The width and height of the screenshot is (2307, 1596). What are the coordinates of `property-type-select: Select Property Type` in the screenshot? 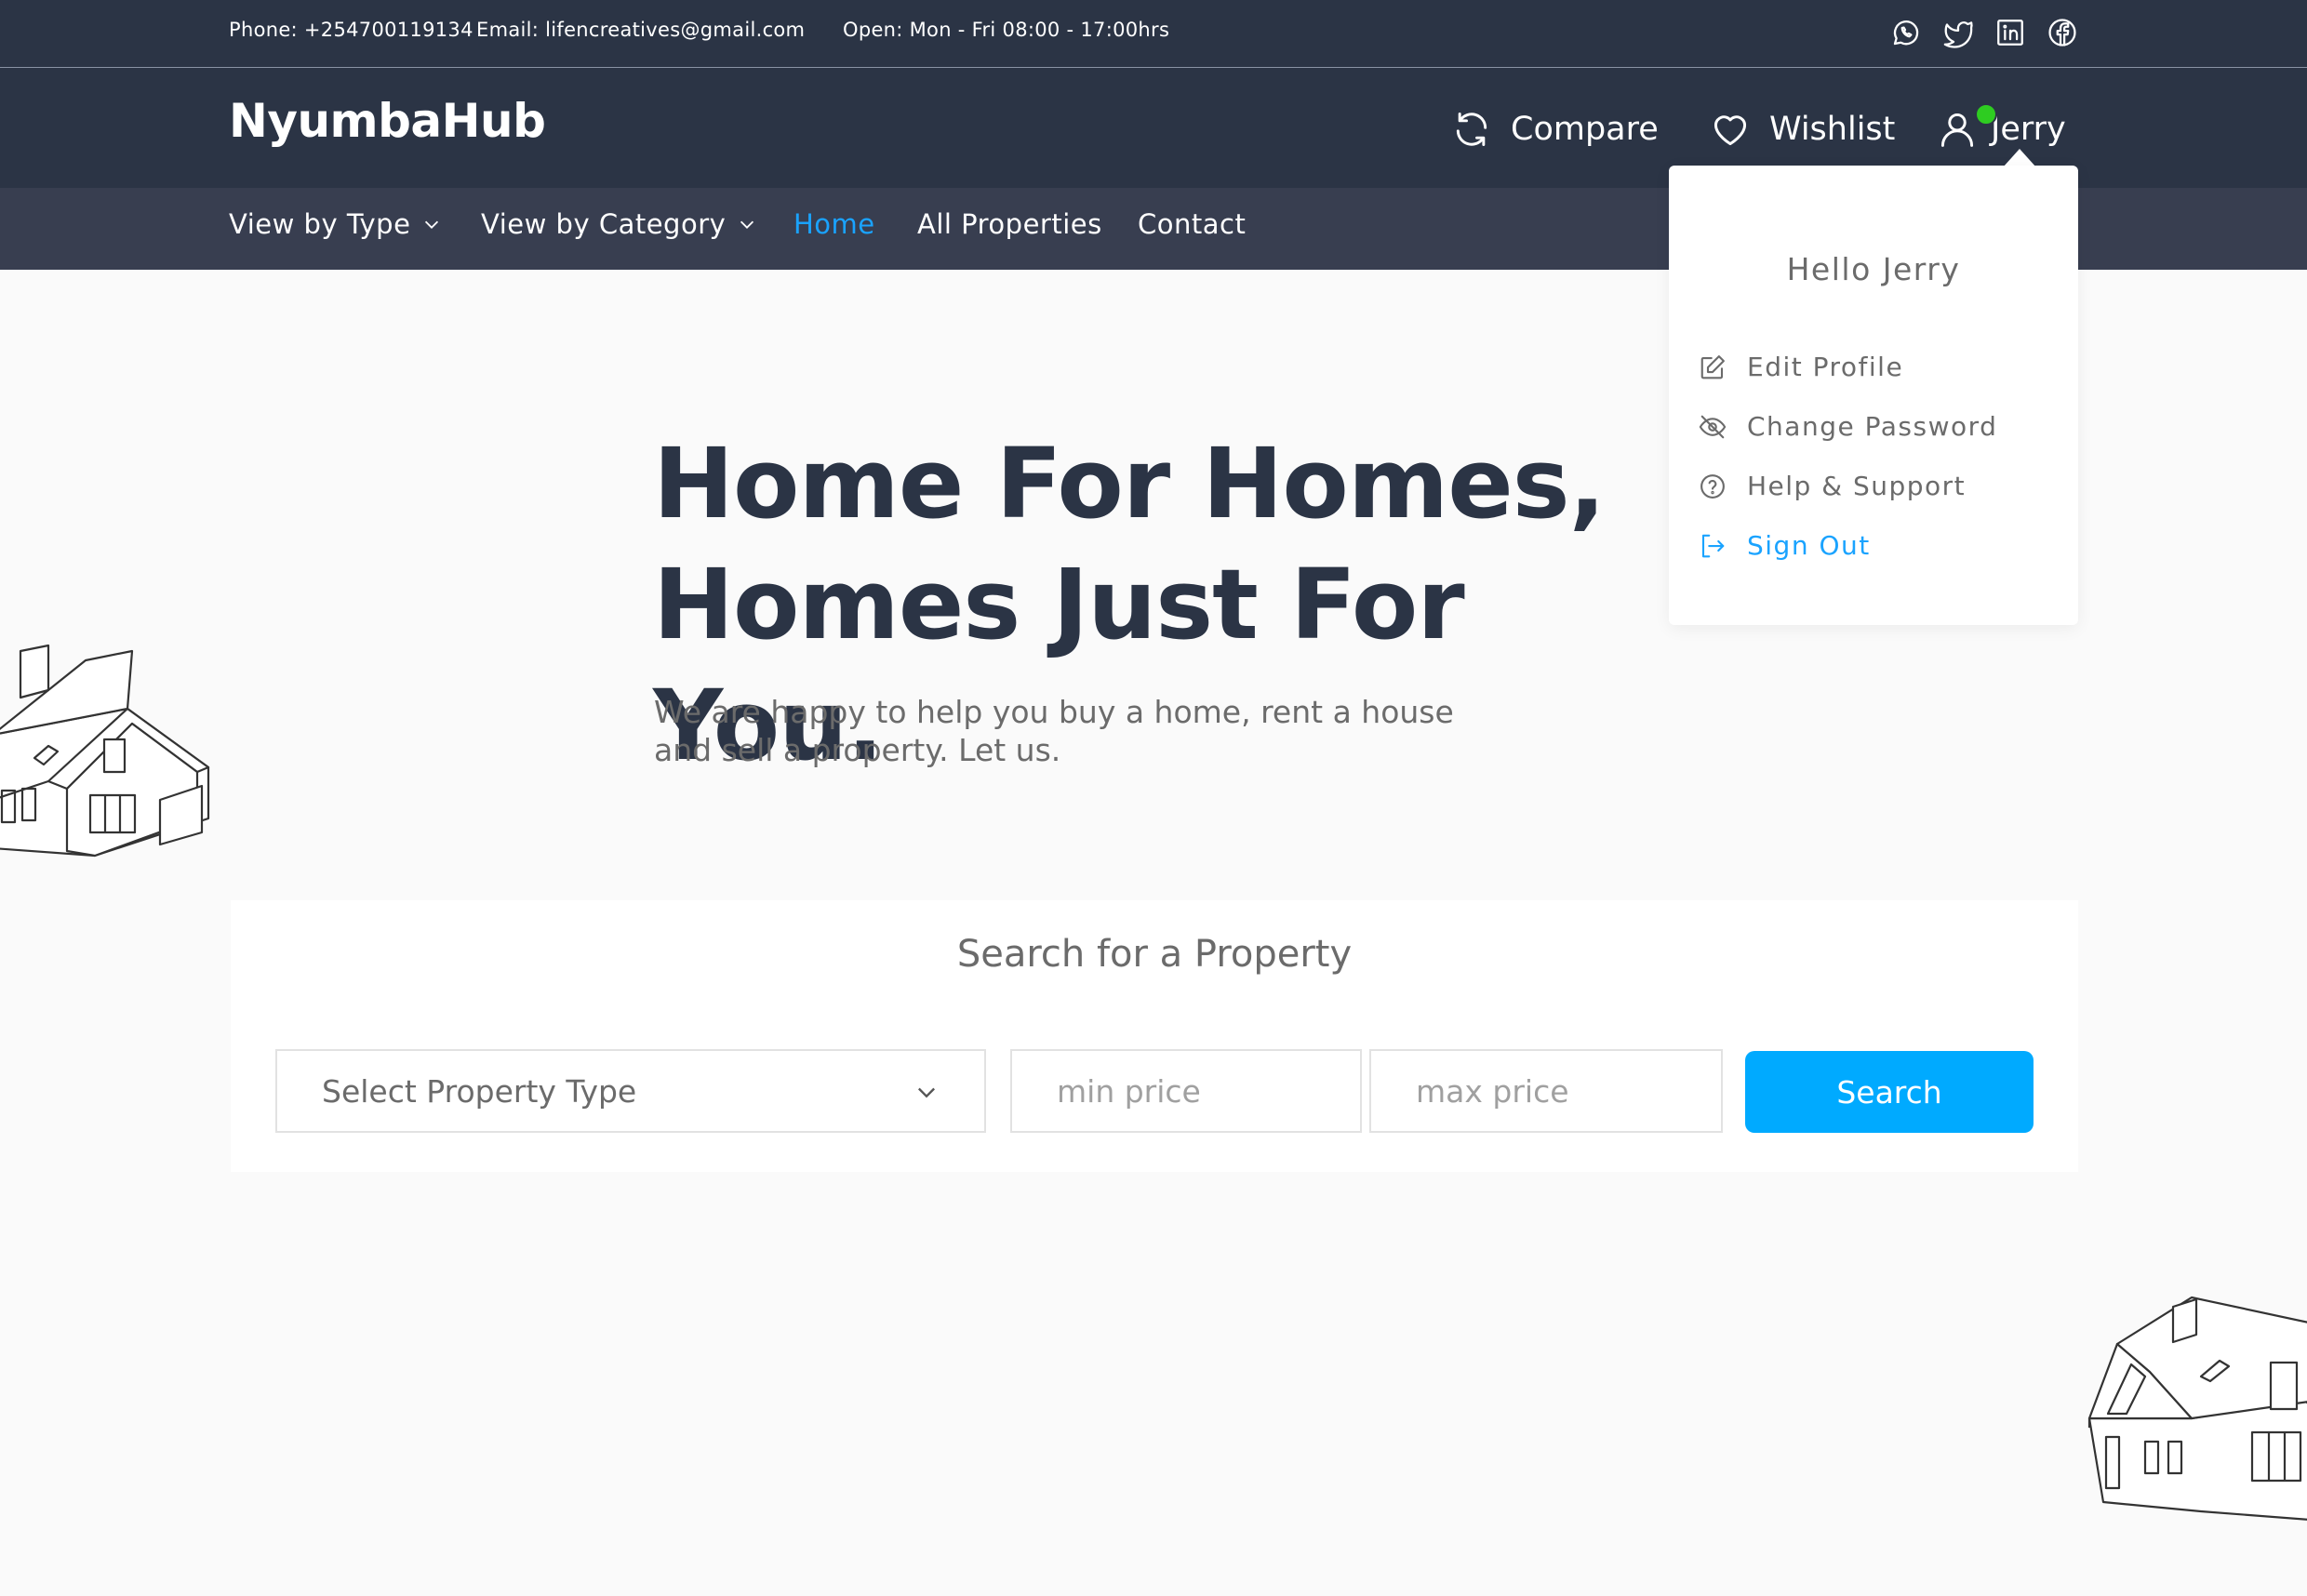 It's located at (630, 1091).